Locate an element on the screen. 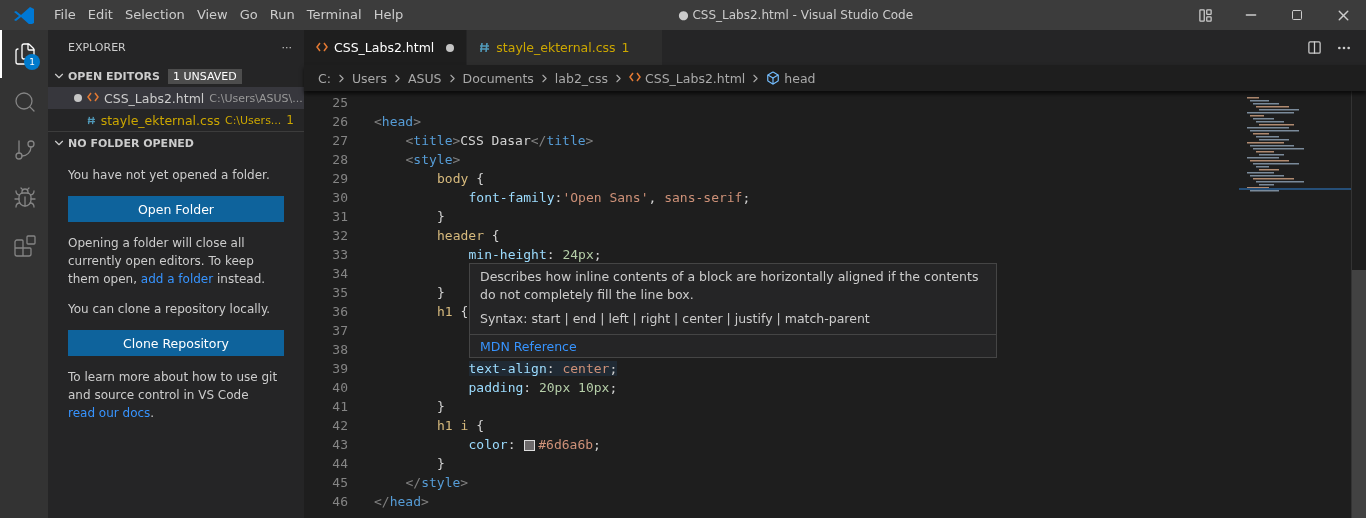 The height and width of the screenshot is (518, 1366). section-title: NO FOLDER OPENED is located at coordinates (131, 143).